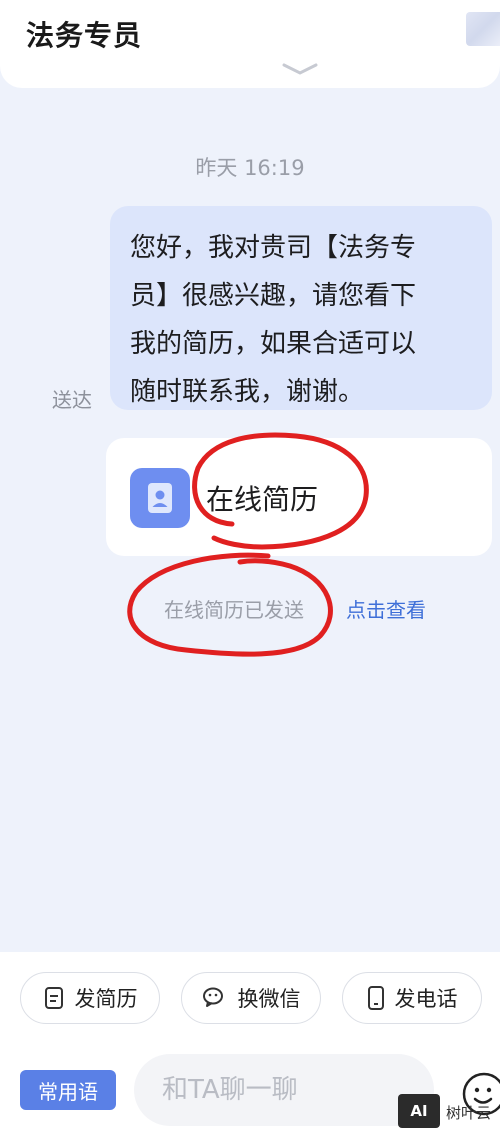  I want to click on quick-action-label: 发简历, so click(106, 999).